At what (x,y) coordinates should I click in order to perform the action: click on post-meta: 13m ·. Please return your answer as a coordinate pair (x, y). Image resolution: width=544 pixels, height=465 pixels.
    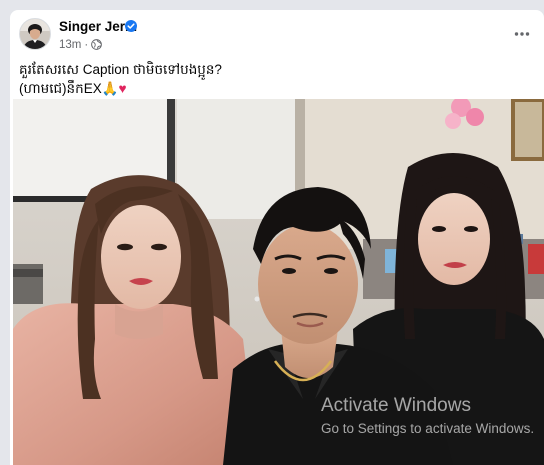
    Looking at the image, I should click on (81, 45).